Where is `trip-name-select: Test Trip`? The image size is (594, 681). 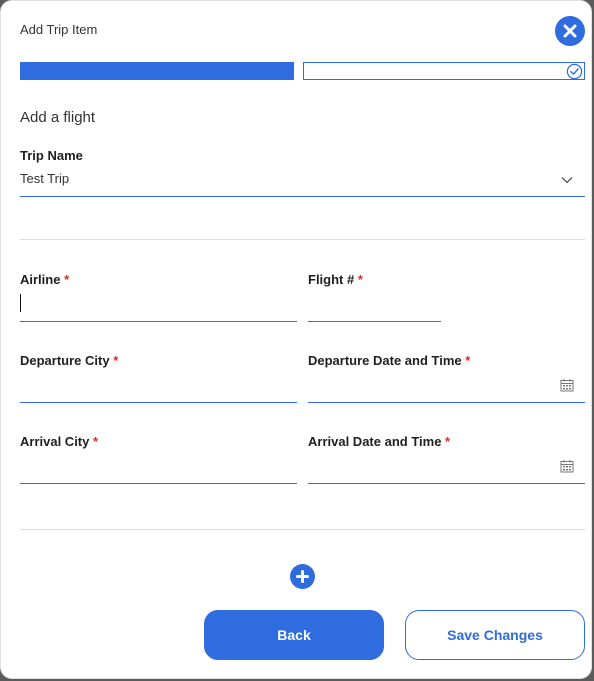
trip-name-select: Test Trip is located at coordinates (302, 182).